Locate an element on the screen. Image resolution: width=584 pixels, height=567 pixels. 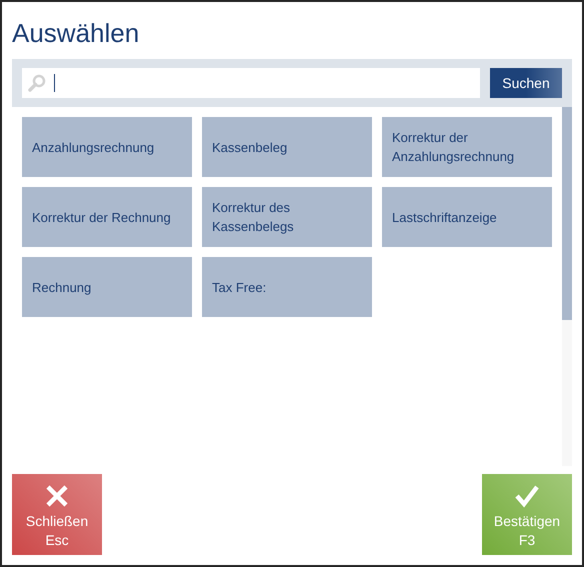
document-type-tile: Rechnung is located at coordinates (107, 287).